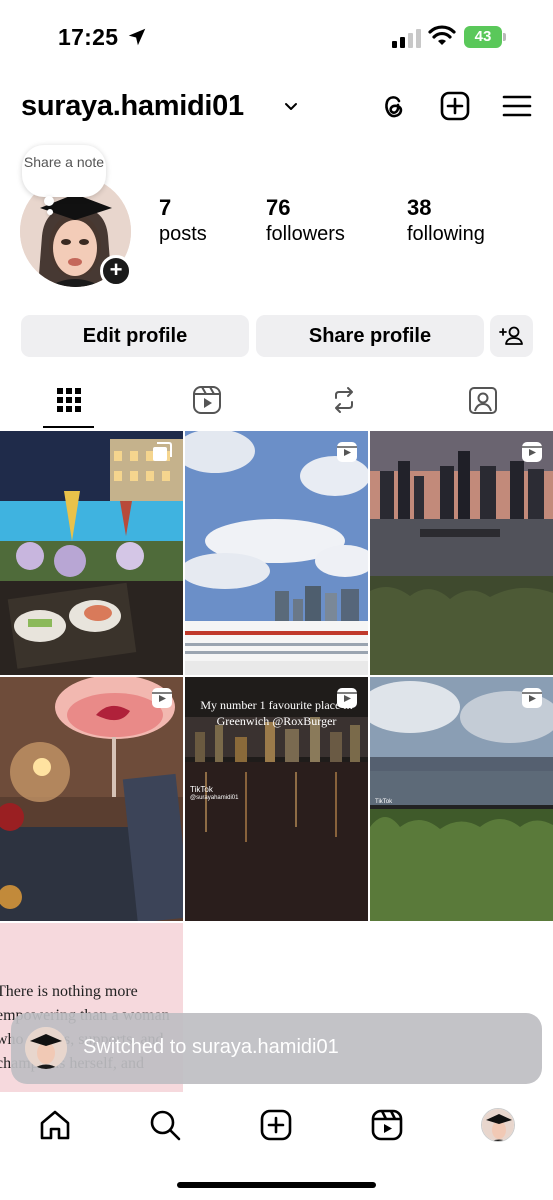 The width and height of the screenshot is (553, 1200). Describe the element at coordinates (116, 271) in the screenshot. I see `add-story-button: +` at that location.